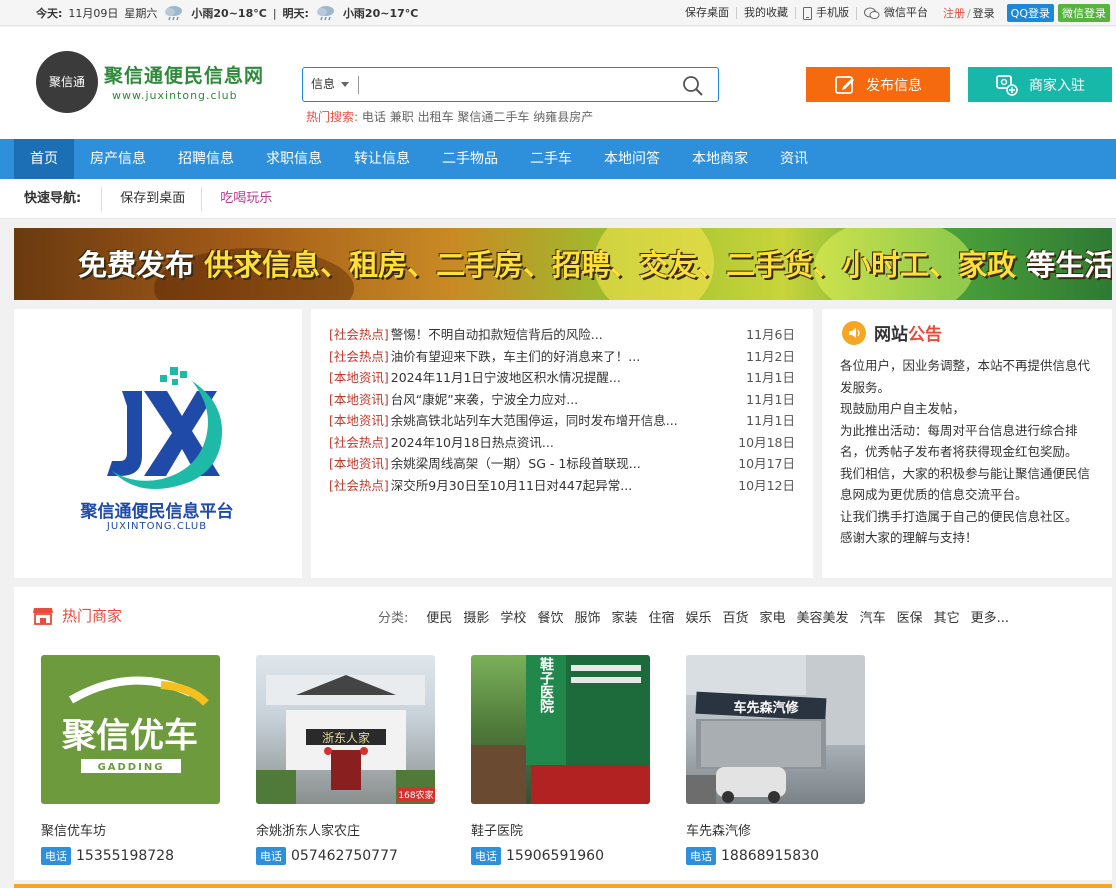 The height and width of the screenshot is (888, 1116). Describe the element at coordinates (1040, 84) in the screenshot. I see `merchant-join-button: 商家入驻` at that location.